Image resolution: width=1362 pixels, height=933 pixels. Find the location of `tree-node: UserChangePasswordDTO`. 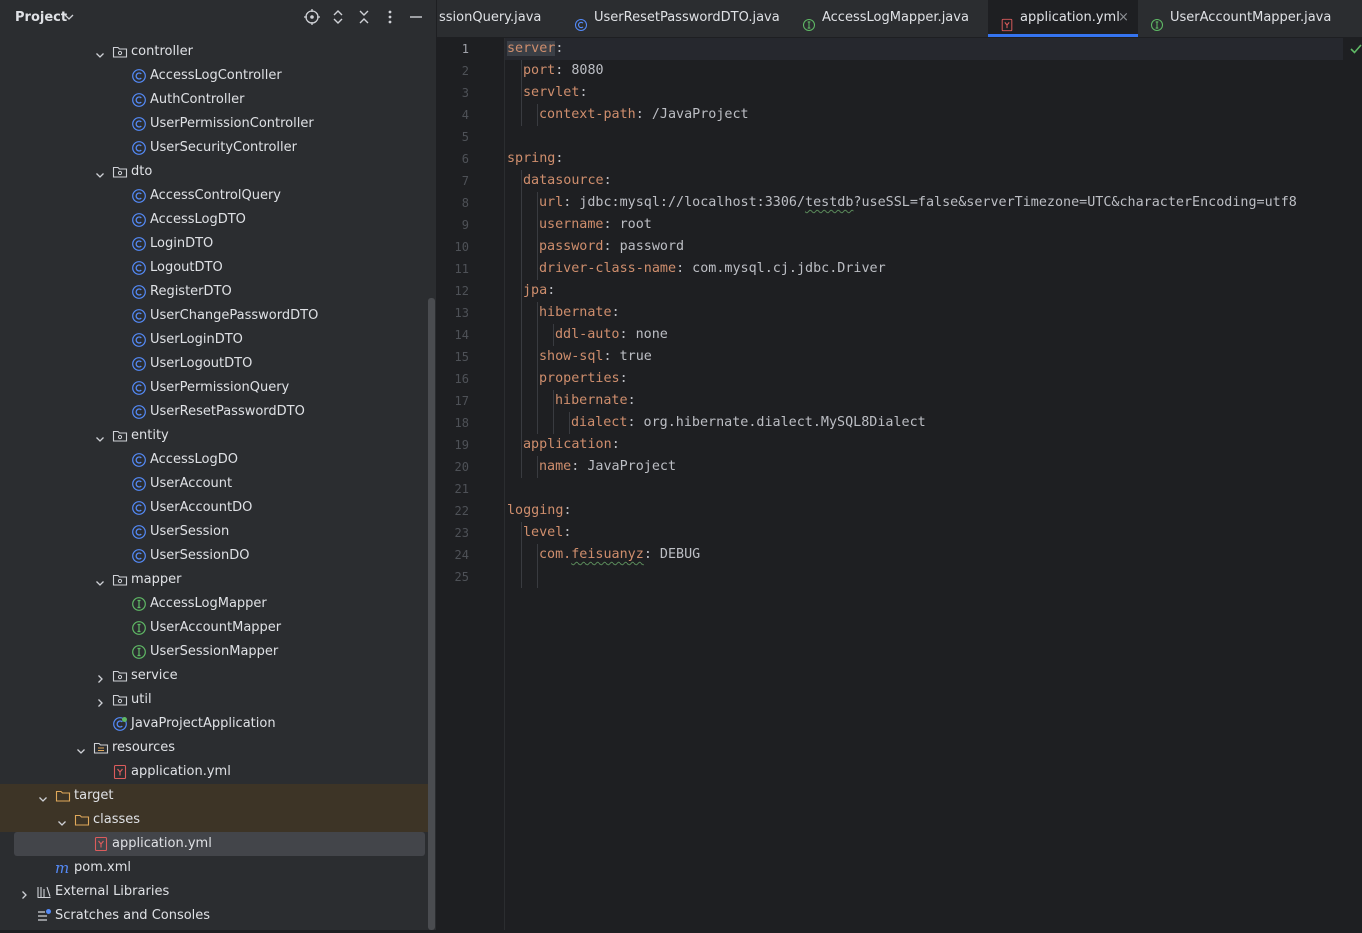

tree-node: UserChangePasswordDTO is located at coordinates (215, 316).